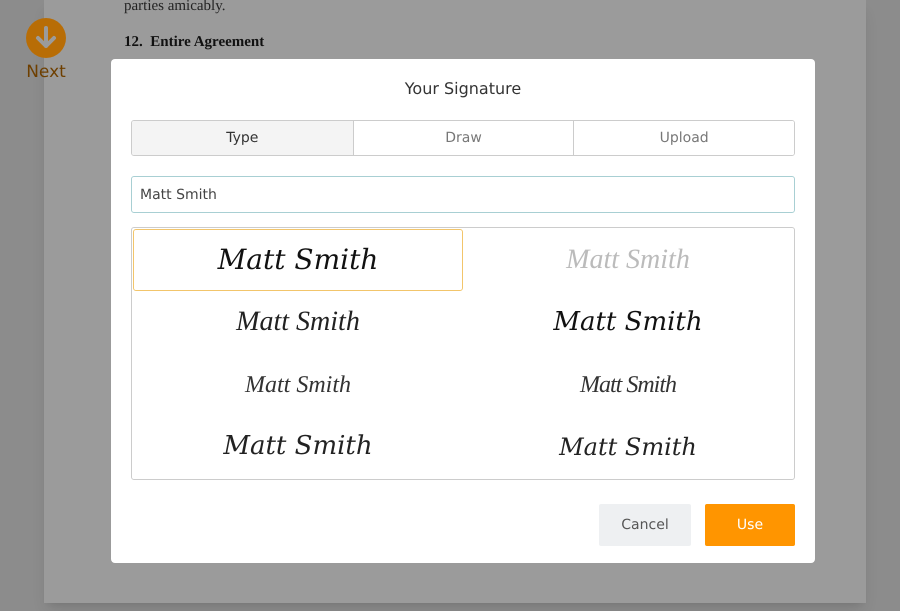 The height and width of the screenshot is (611, 900). What do you see at coordinates (242, 138) in the screenshot?
I see `tab: Type` at bounding box center [242, 138].